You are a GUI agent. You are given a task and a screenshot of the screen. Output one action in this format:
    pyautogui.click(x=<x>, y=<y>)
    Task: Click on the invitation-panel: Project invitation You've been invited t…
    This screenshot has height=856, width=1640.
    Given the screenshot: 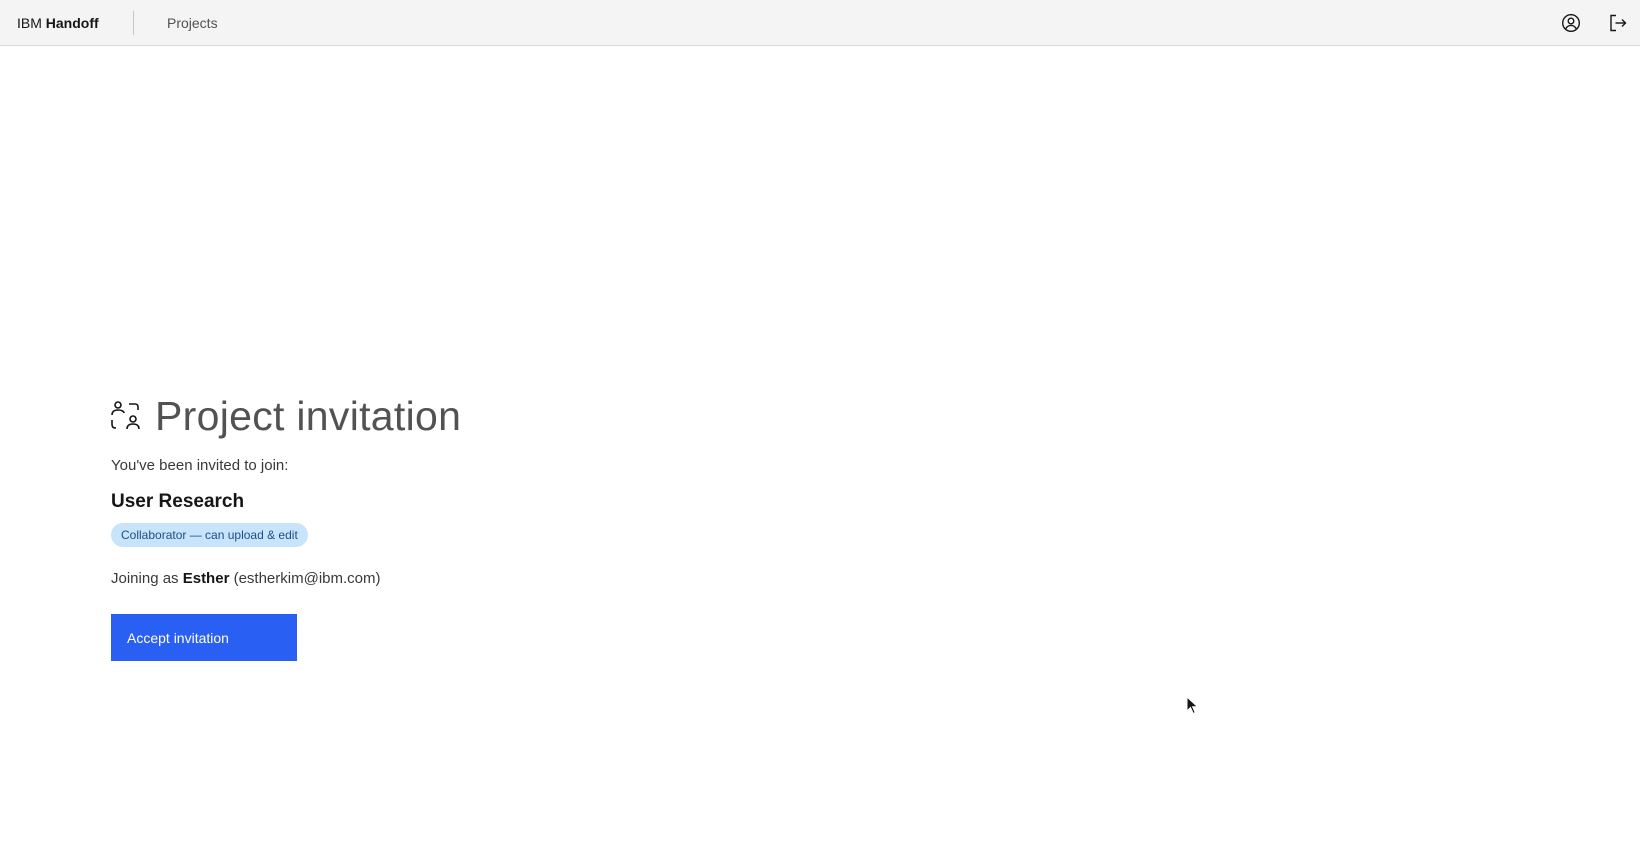 What is the action you would take?
    pyautogui.click(x=411, y=525)
    